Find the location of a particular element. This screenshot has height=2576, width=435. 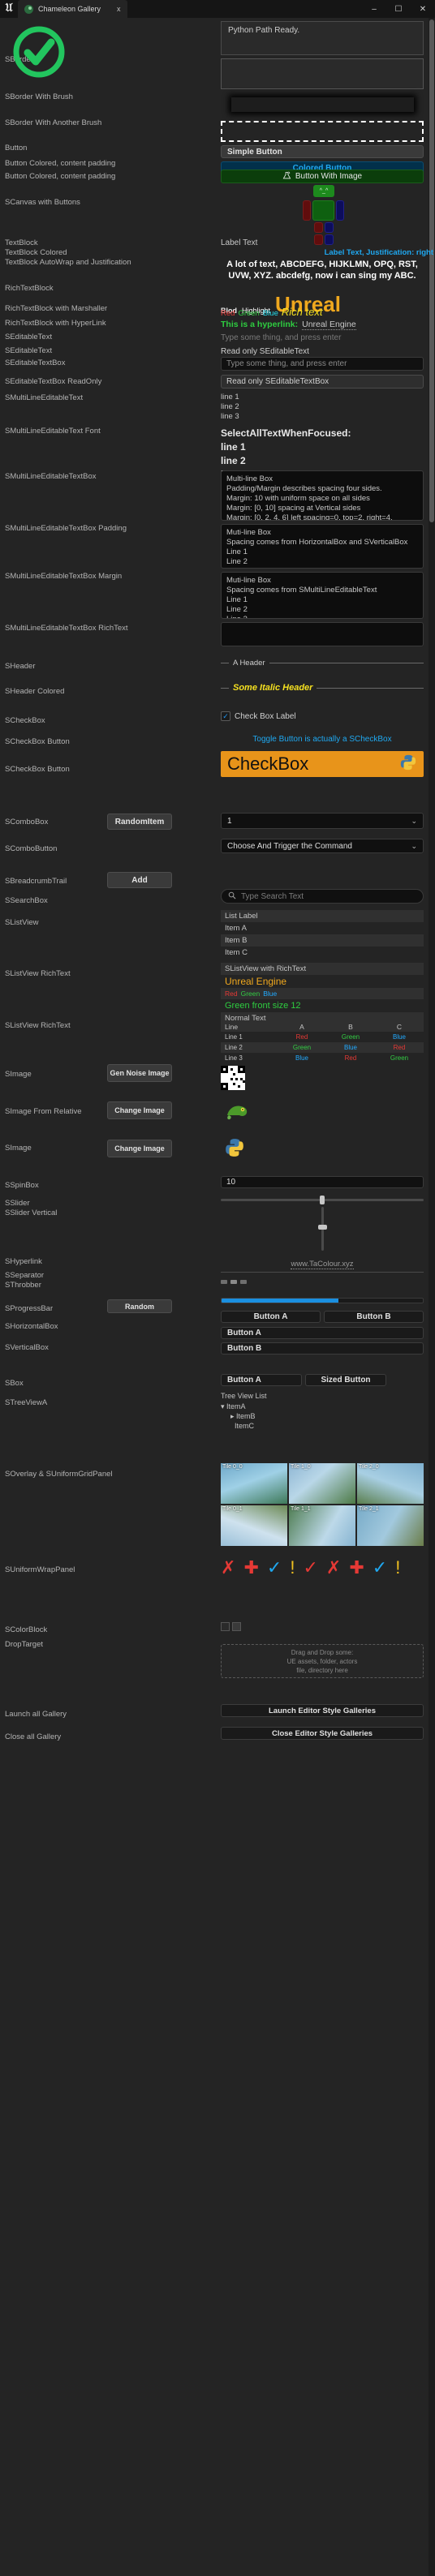

tab-chameleon-gallery: Chameleon Gallery x is located at coordinates (72, 9).